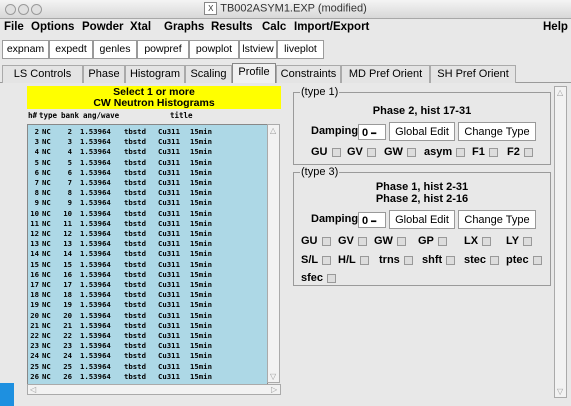 Image resolution: width=571 pixels, height=406 pixels. I want to click on list-item: 8 NC 8 1.53964 tbstd Cu311 15min, so click(147, 192).